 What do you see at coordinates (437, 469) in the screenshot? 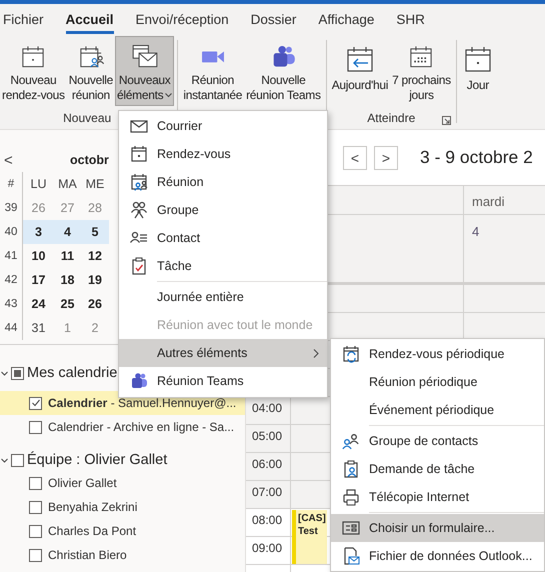
I see `menu-item: Demande de tâche` at bounding box center [437, 469].